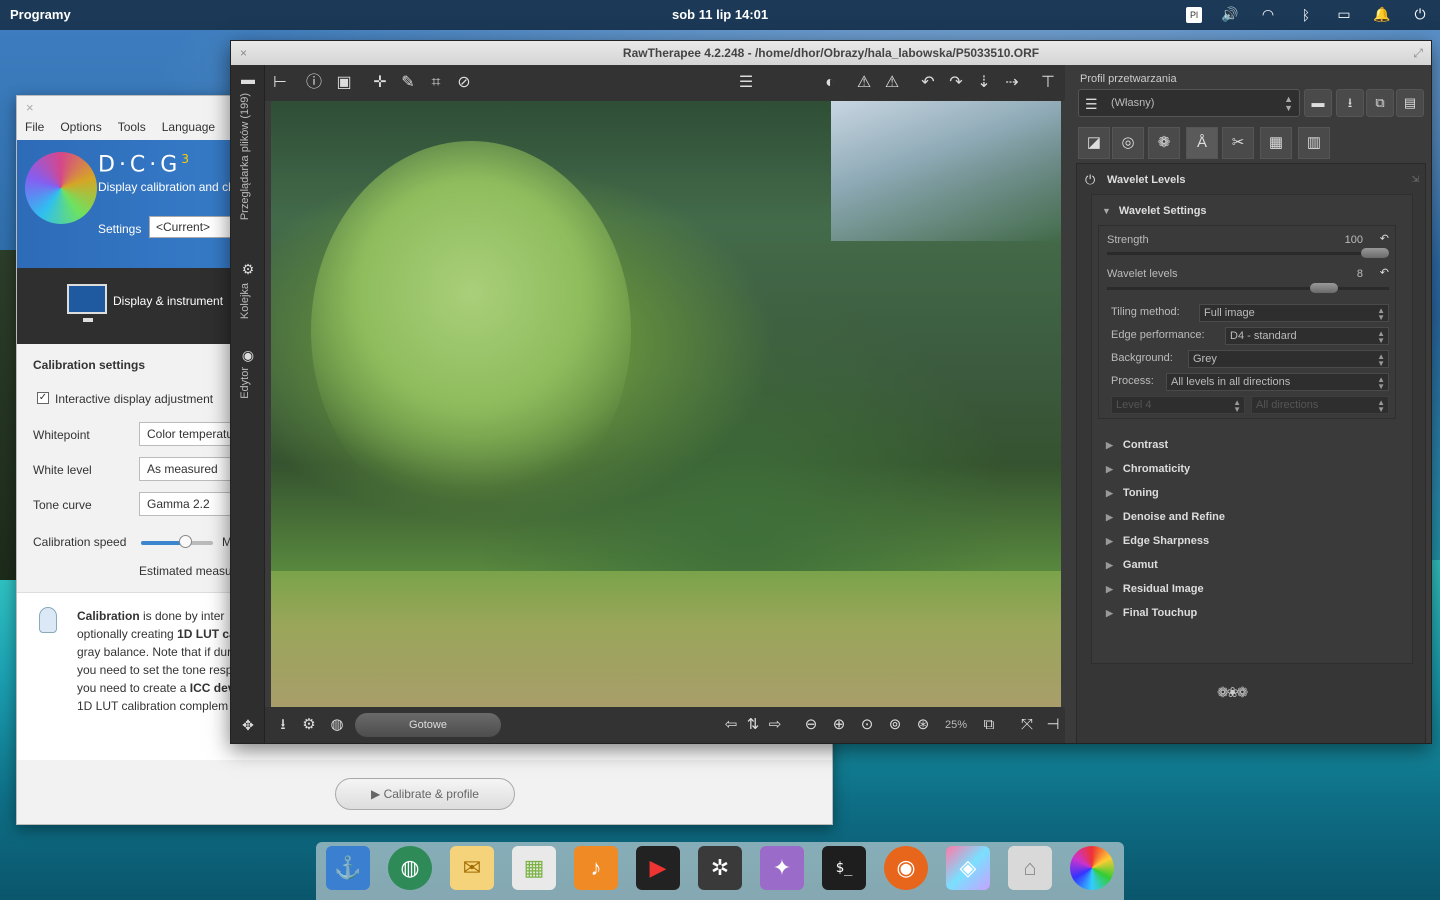 This screenshot has width=1440, height=900. What do you see at coordinates (314, 83) in the screenshot?
I see `info-icon: ⓘ` at bounding box center [314, 83].